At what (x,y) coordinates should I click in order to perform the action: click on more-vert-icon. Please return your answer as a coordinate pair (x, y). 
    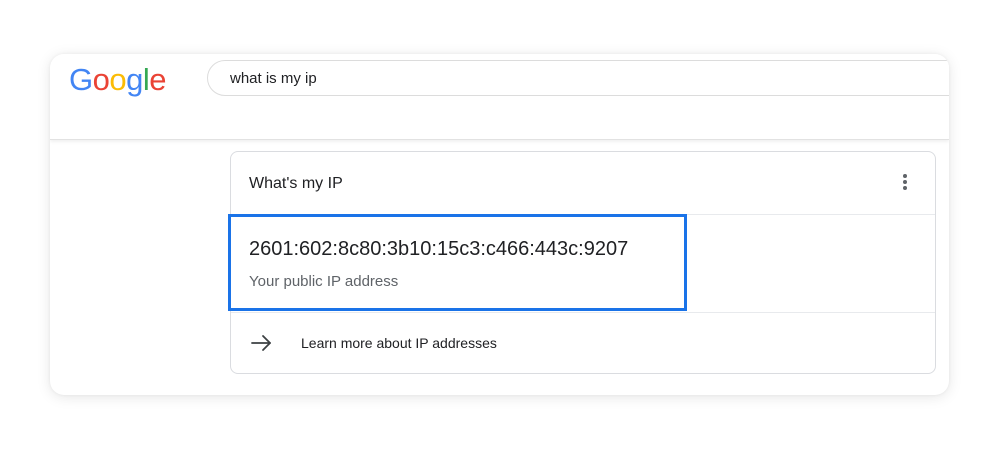
    Looking at the image, I should click on (905, 184).